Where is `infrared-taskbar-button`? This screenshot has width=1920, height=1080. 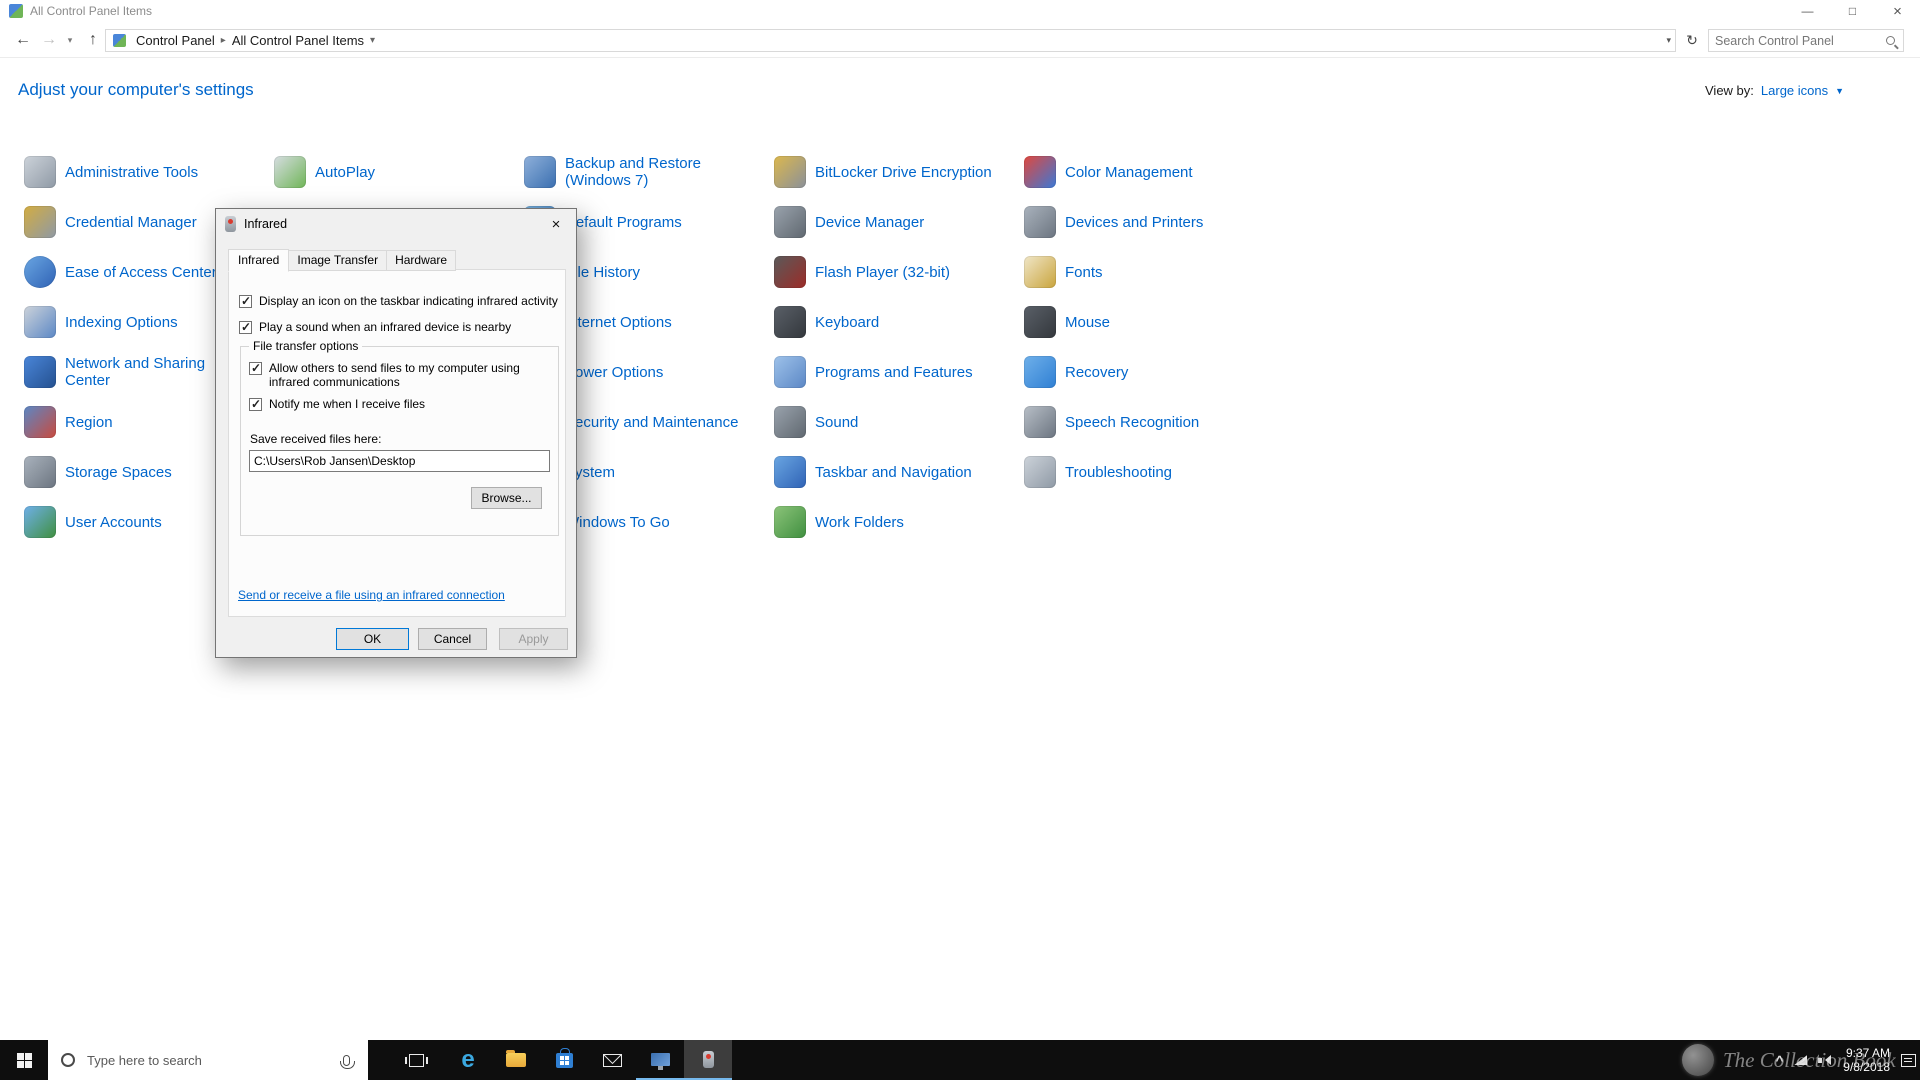
infrared-taskbar-button is located at coordinates (708, 1060).